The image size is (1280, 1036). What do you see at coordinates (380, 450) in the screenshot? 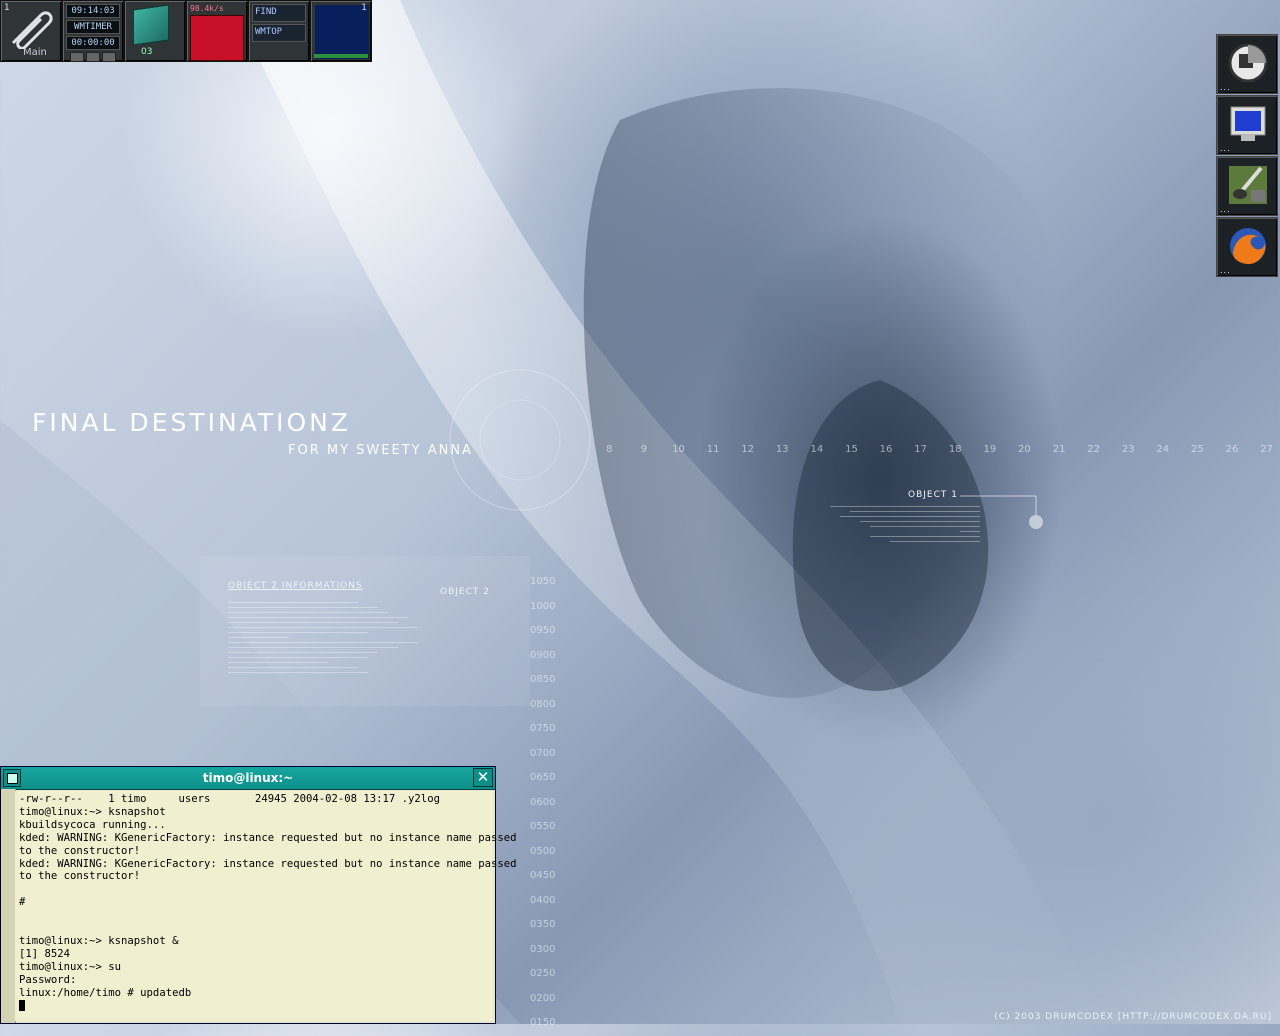
I see `wallpaper-subtitle: FOR MY SWEETY ANNA` at bounding box center [380, 450].